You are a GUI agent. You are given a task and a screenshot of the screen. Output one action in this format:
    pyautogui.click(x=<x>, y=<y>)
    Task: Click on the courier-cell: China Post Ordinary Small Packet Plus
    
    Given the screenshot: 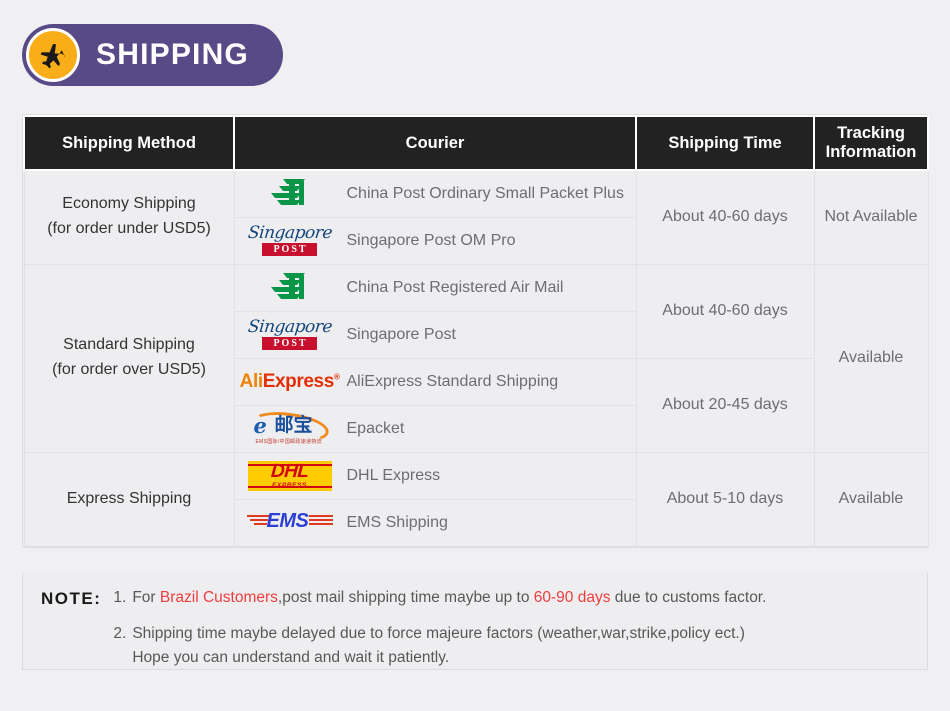 What is the action you would take?
    pyautogui.click(x=435, y=193)
    